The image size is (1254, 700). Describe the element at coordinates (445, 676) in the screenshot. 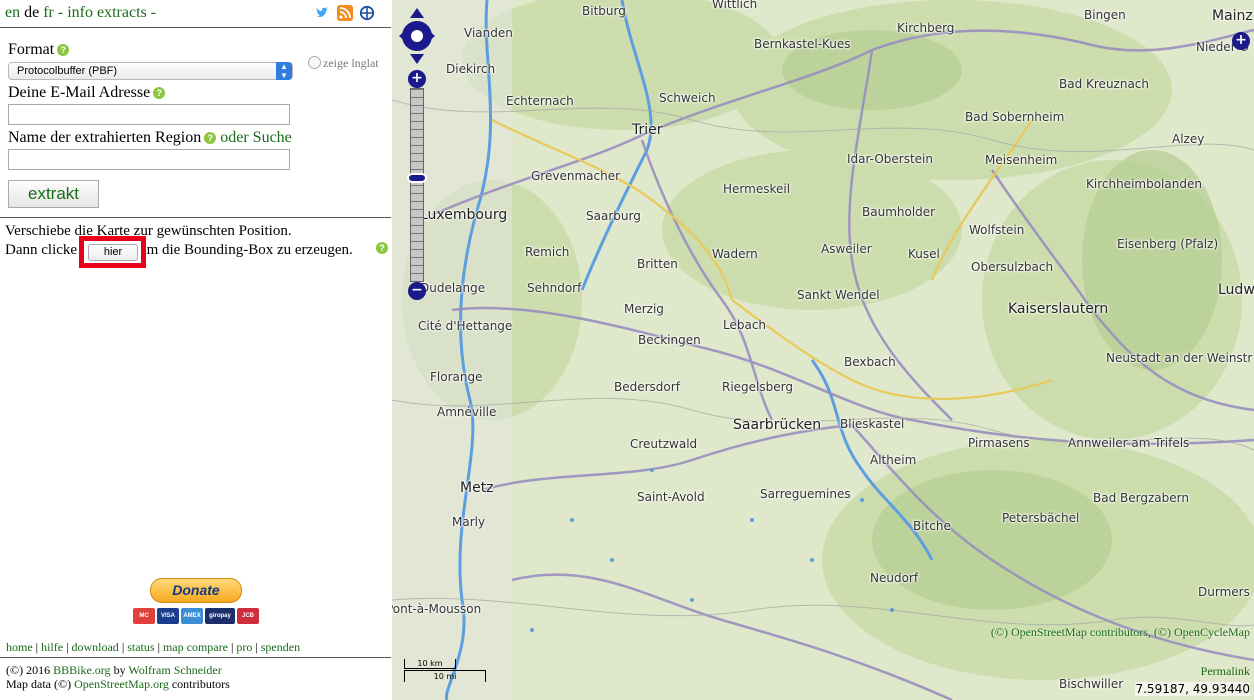

I see `scale-mi: 10 mi` at that location.